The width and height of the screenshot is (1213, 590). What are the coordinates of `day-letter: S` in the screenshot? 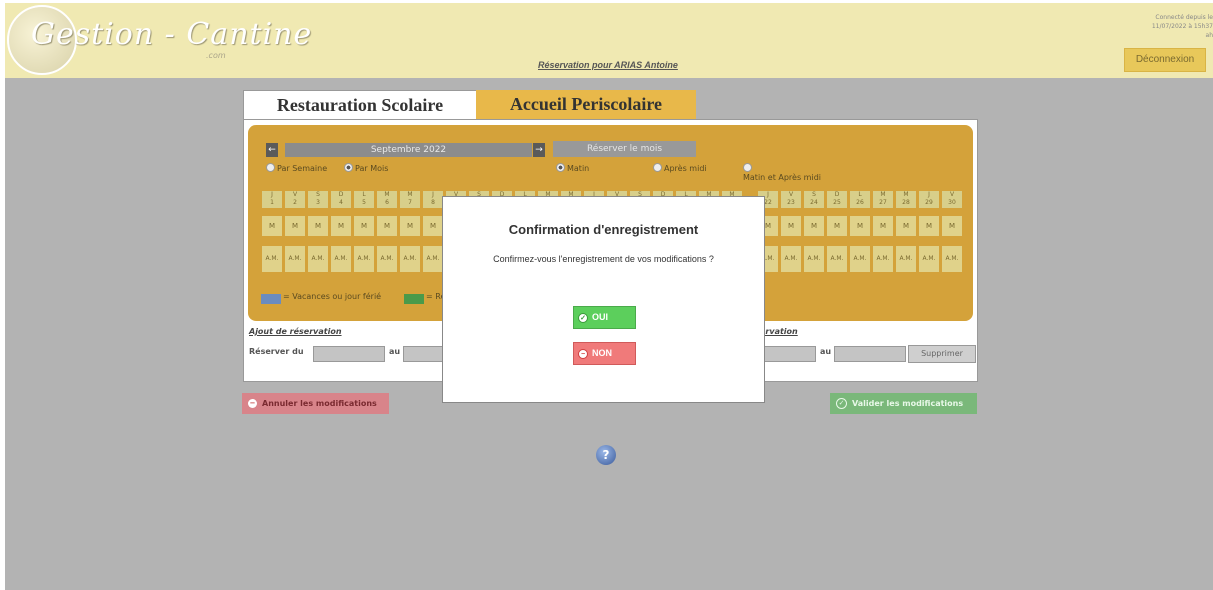 It's located at (318, 194).